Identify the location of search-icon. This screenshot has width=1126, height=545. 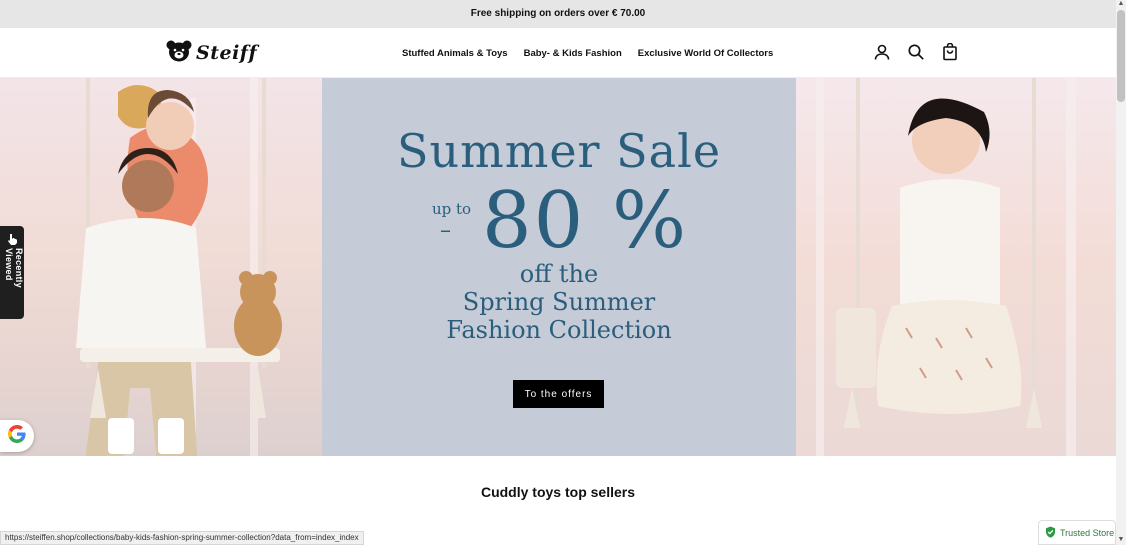
(916, 52).